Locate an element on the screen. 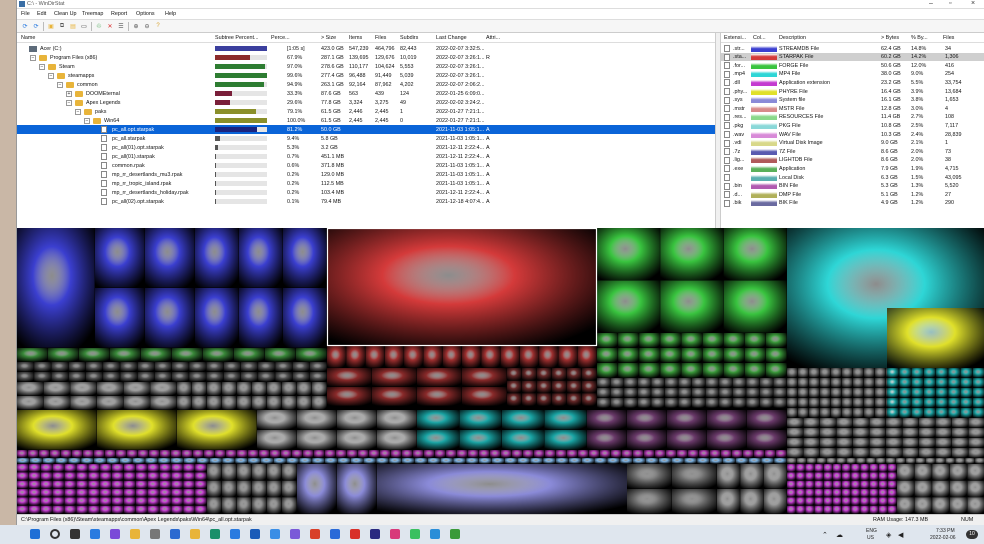 This screenshot has height=544, width=984. extension-row: .sta... STARPAK File 60.2 GB 14.2% 1,306 is located at coordinates (852, 57).